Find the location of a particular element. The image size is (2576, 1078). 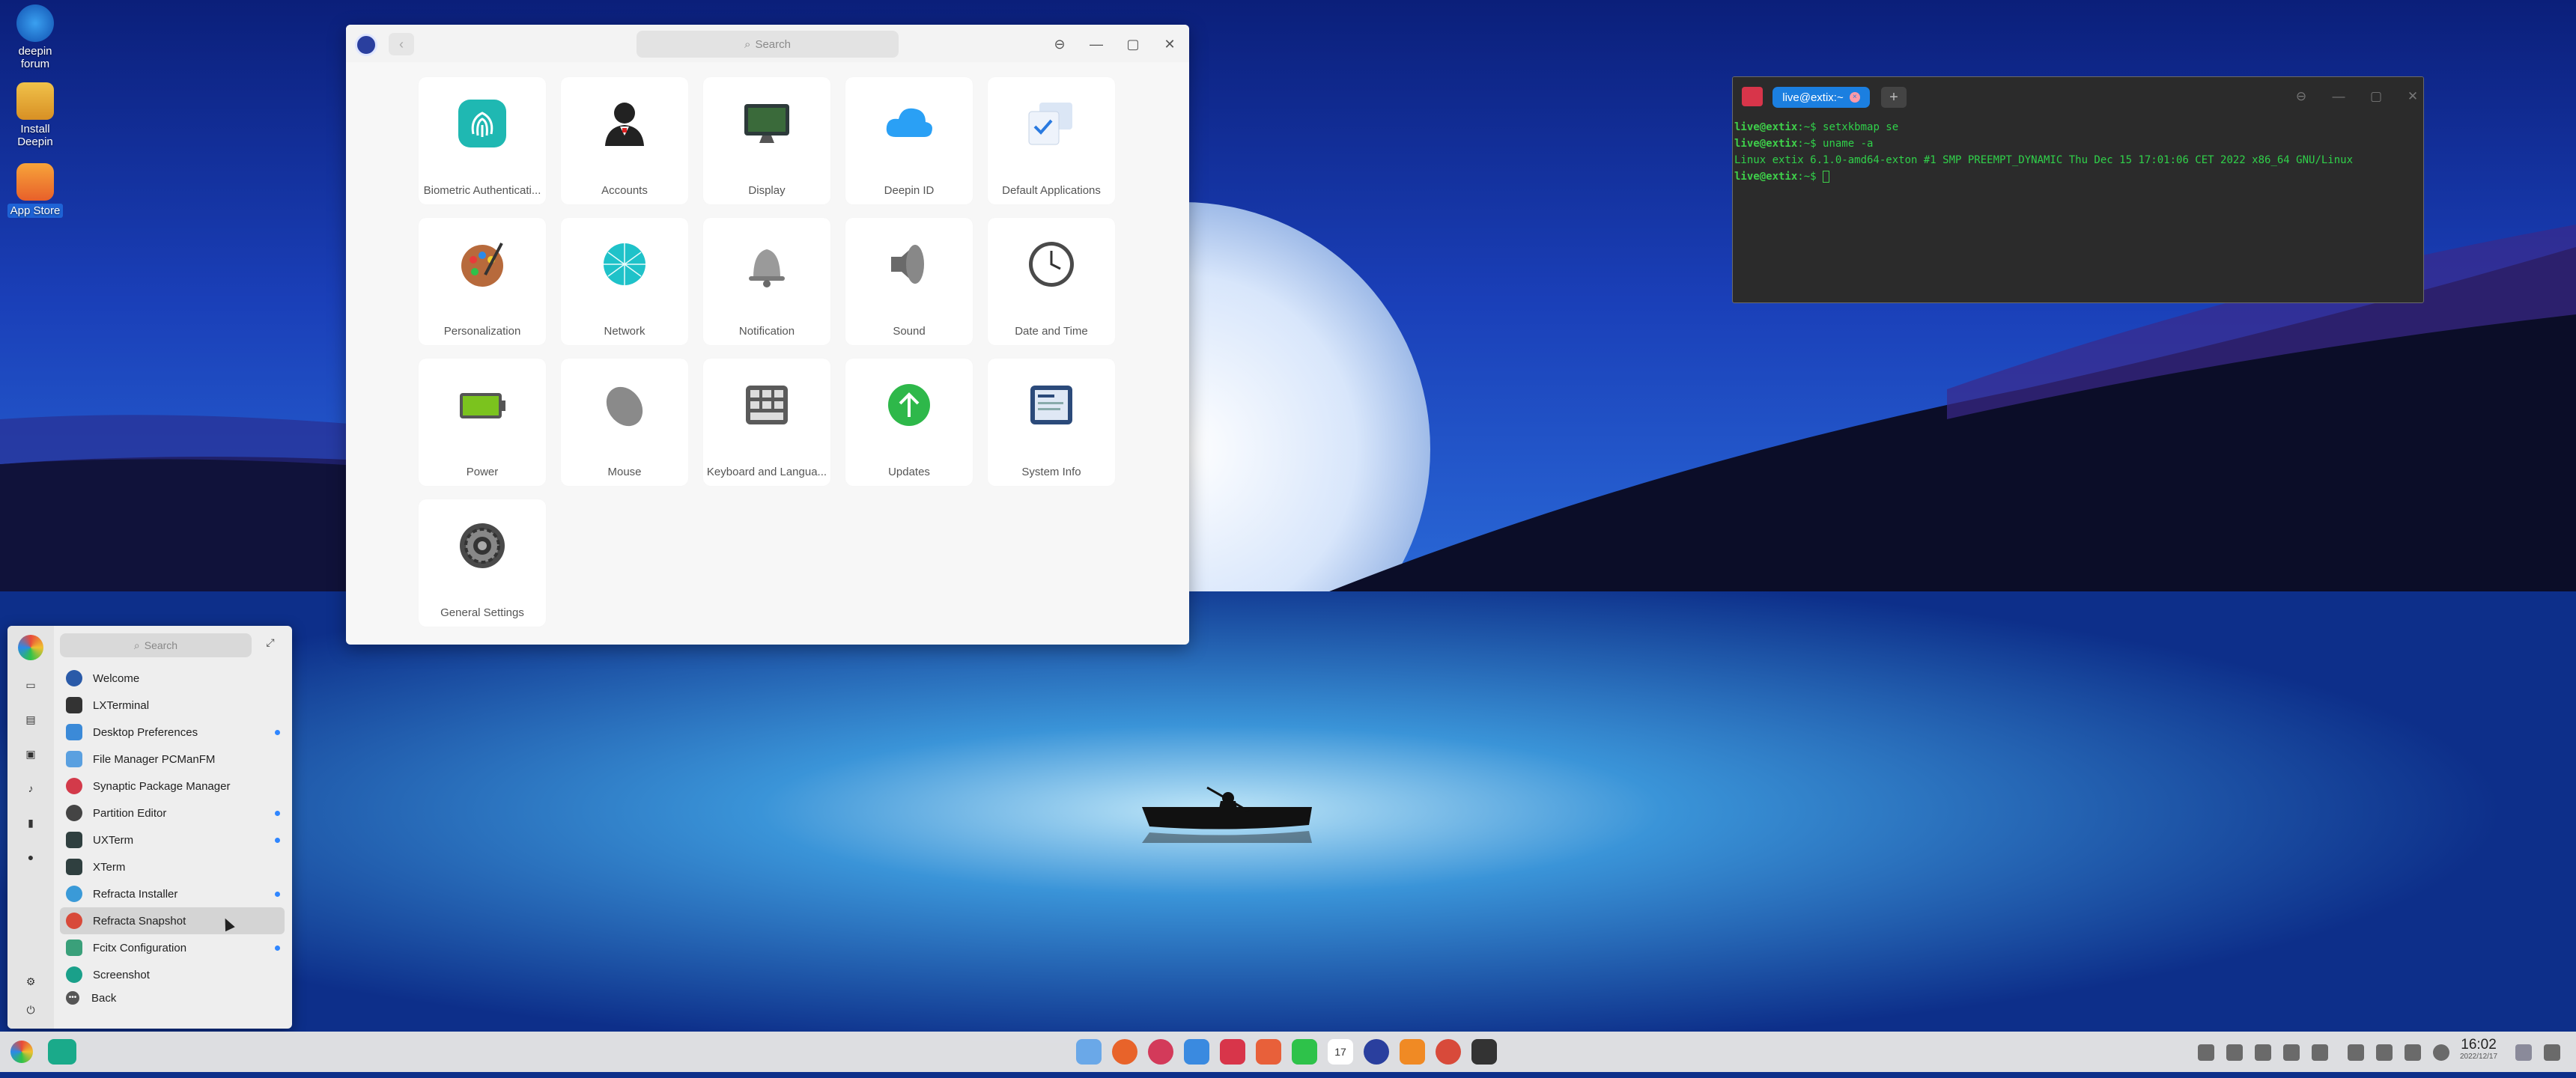

tray-network-icon is located at coordinates (2441, 1052).